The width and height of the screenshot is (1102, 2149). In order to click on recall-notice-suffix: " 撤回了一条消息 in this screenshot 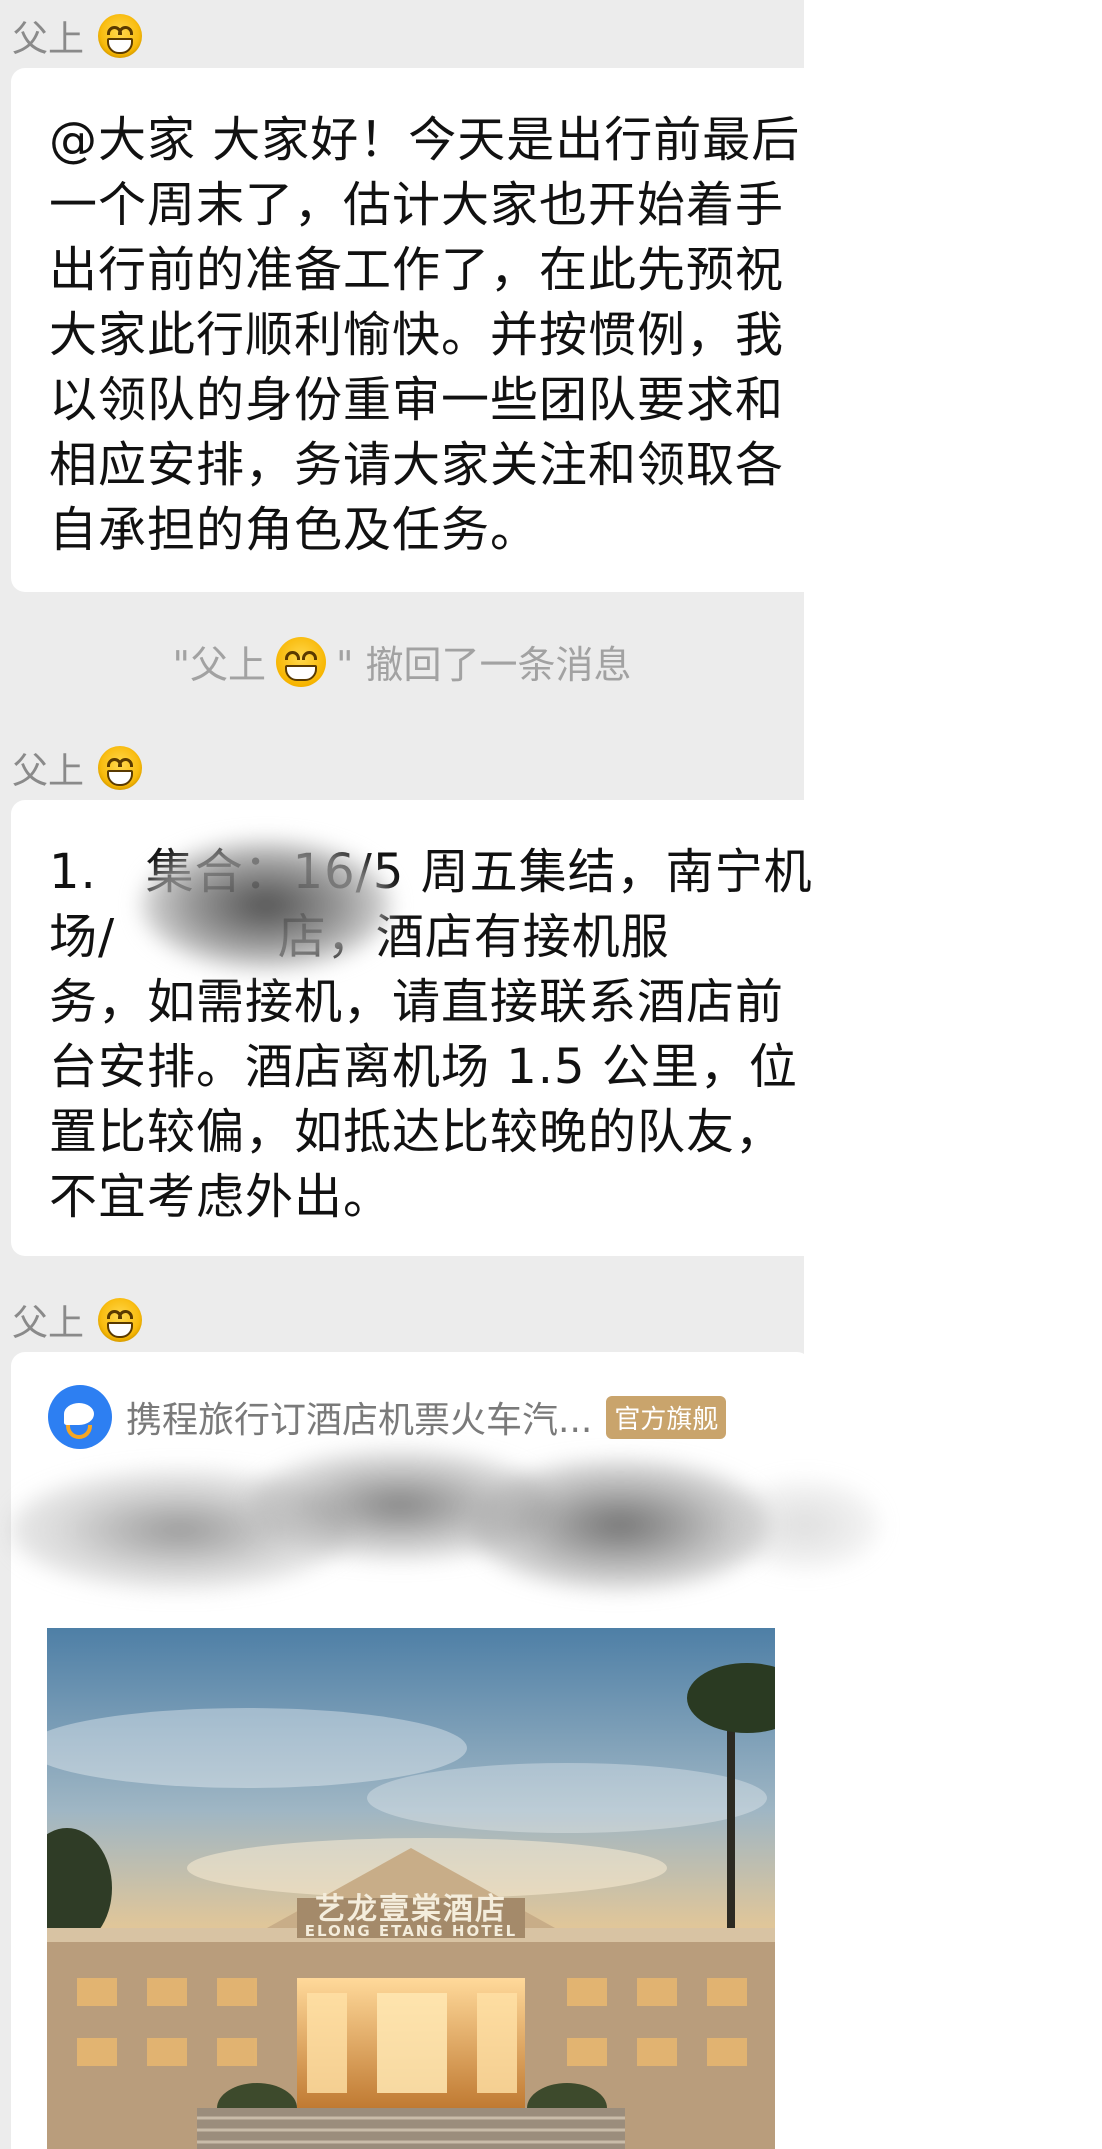, I will do `click(483, 665)`.